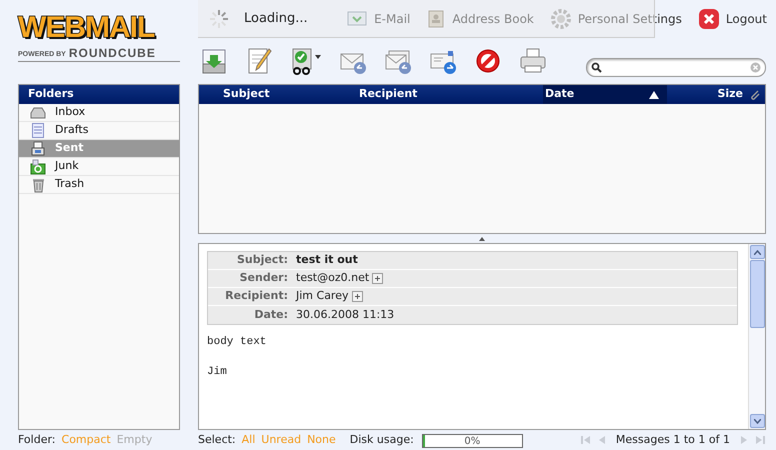 This screenshot has height=450, width=776. Describe the element at coordinates (716, 94) in the screenshot. I see `column-header: Size` at that location.